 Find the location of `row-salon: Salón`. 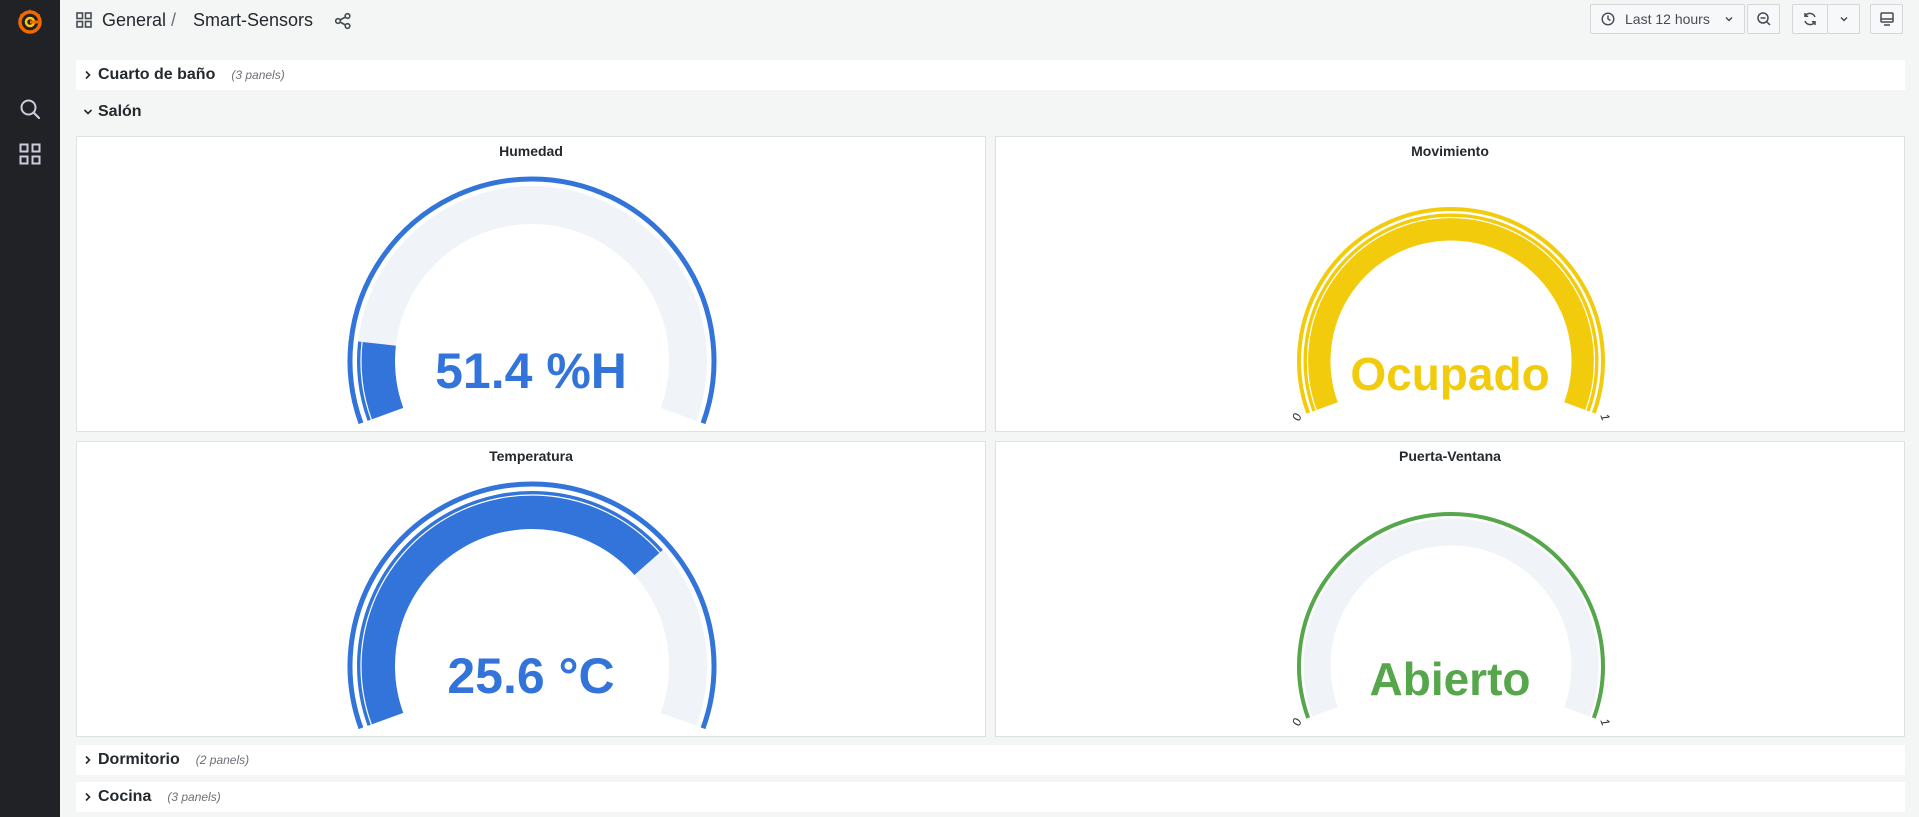

row-salon: Salón is located at coordinates (990, 112).